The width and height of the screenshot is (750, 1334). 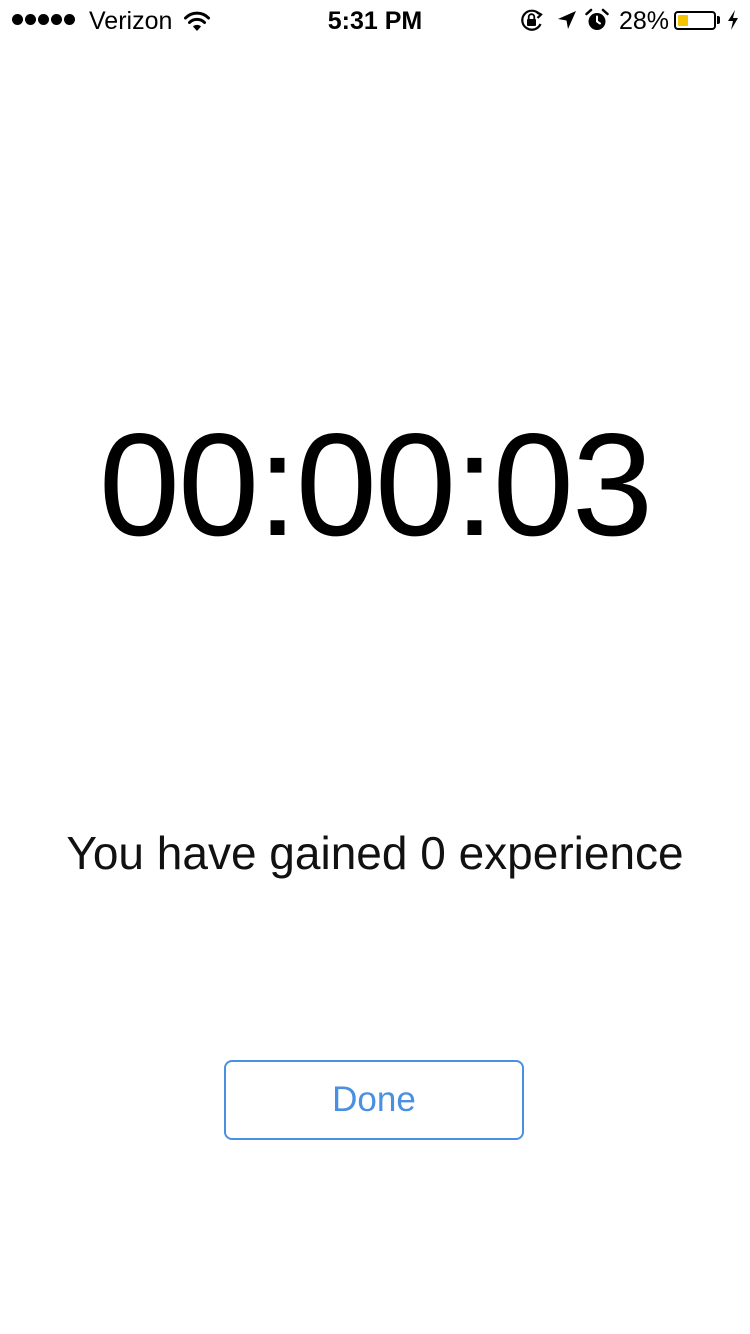 What do you see at coordinates (374, 1100) in the screenshot?
I see `done-button: Done` at bounding box center [374, 1100].